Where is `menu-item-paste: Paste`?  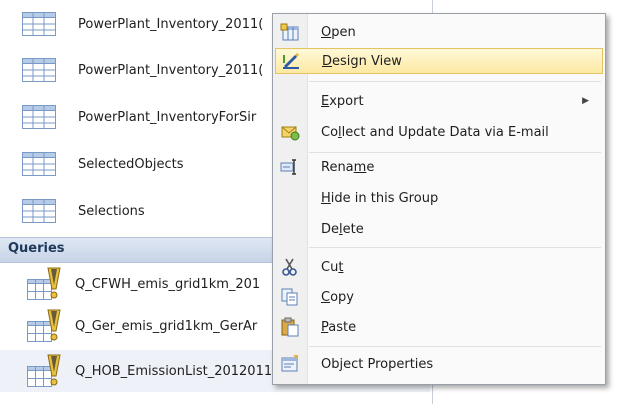
menu-item-paste: Paste is located at coordinates (439, 327).